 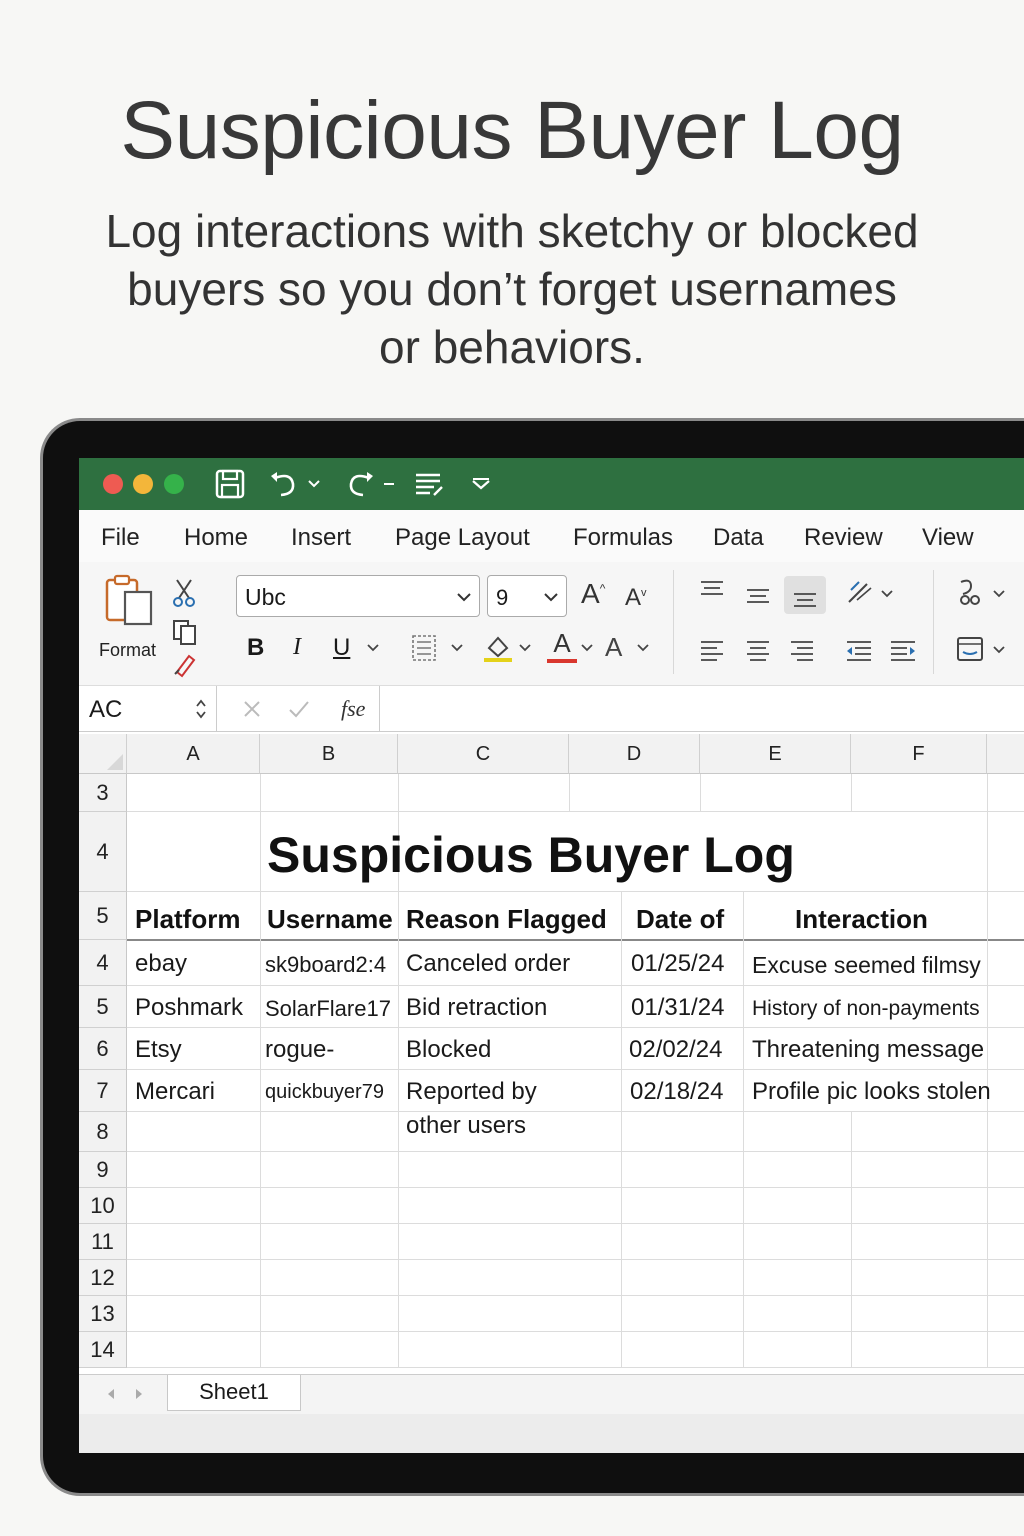 I want to click on bold-button: B, so click(x=255, y=648).